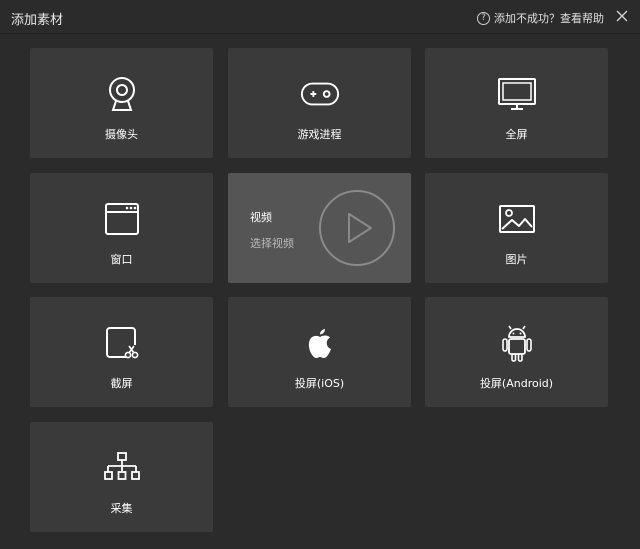  I want to click on tile-label: 图片, so click(516, 259).